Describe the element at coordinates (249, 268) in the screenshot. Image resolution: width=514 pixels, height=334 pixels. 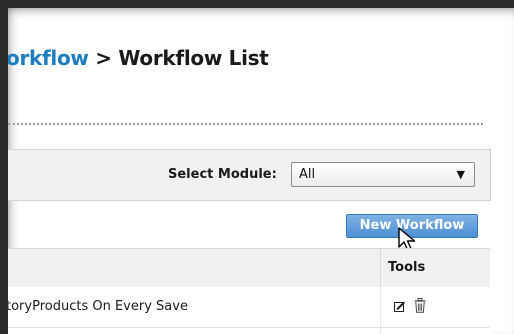
I see `table-header: Tools` at that location.